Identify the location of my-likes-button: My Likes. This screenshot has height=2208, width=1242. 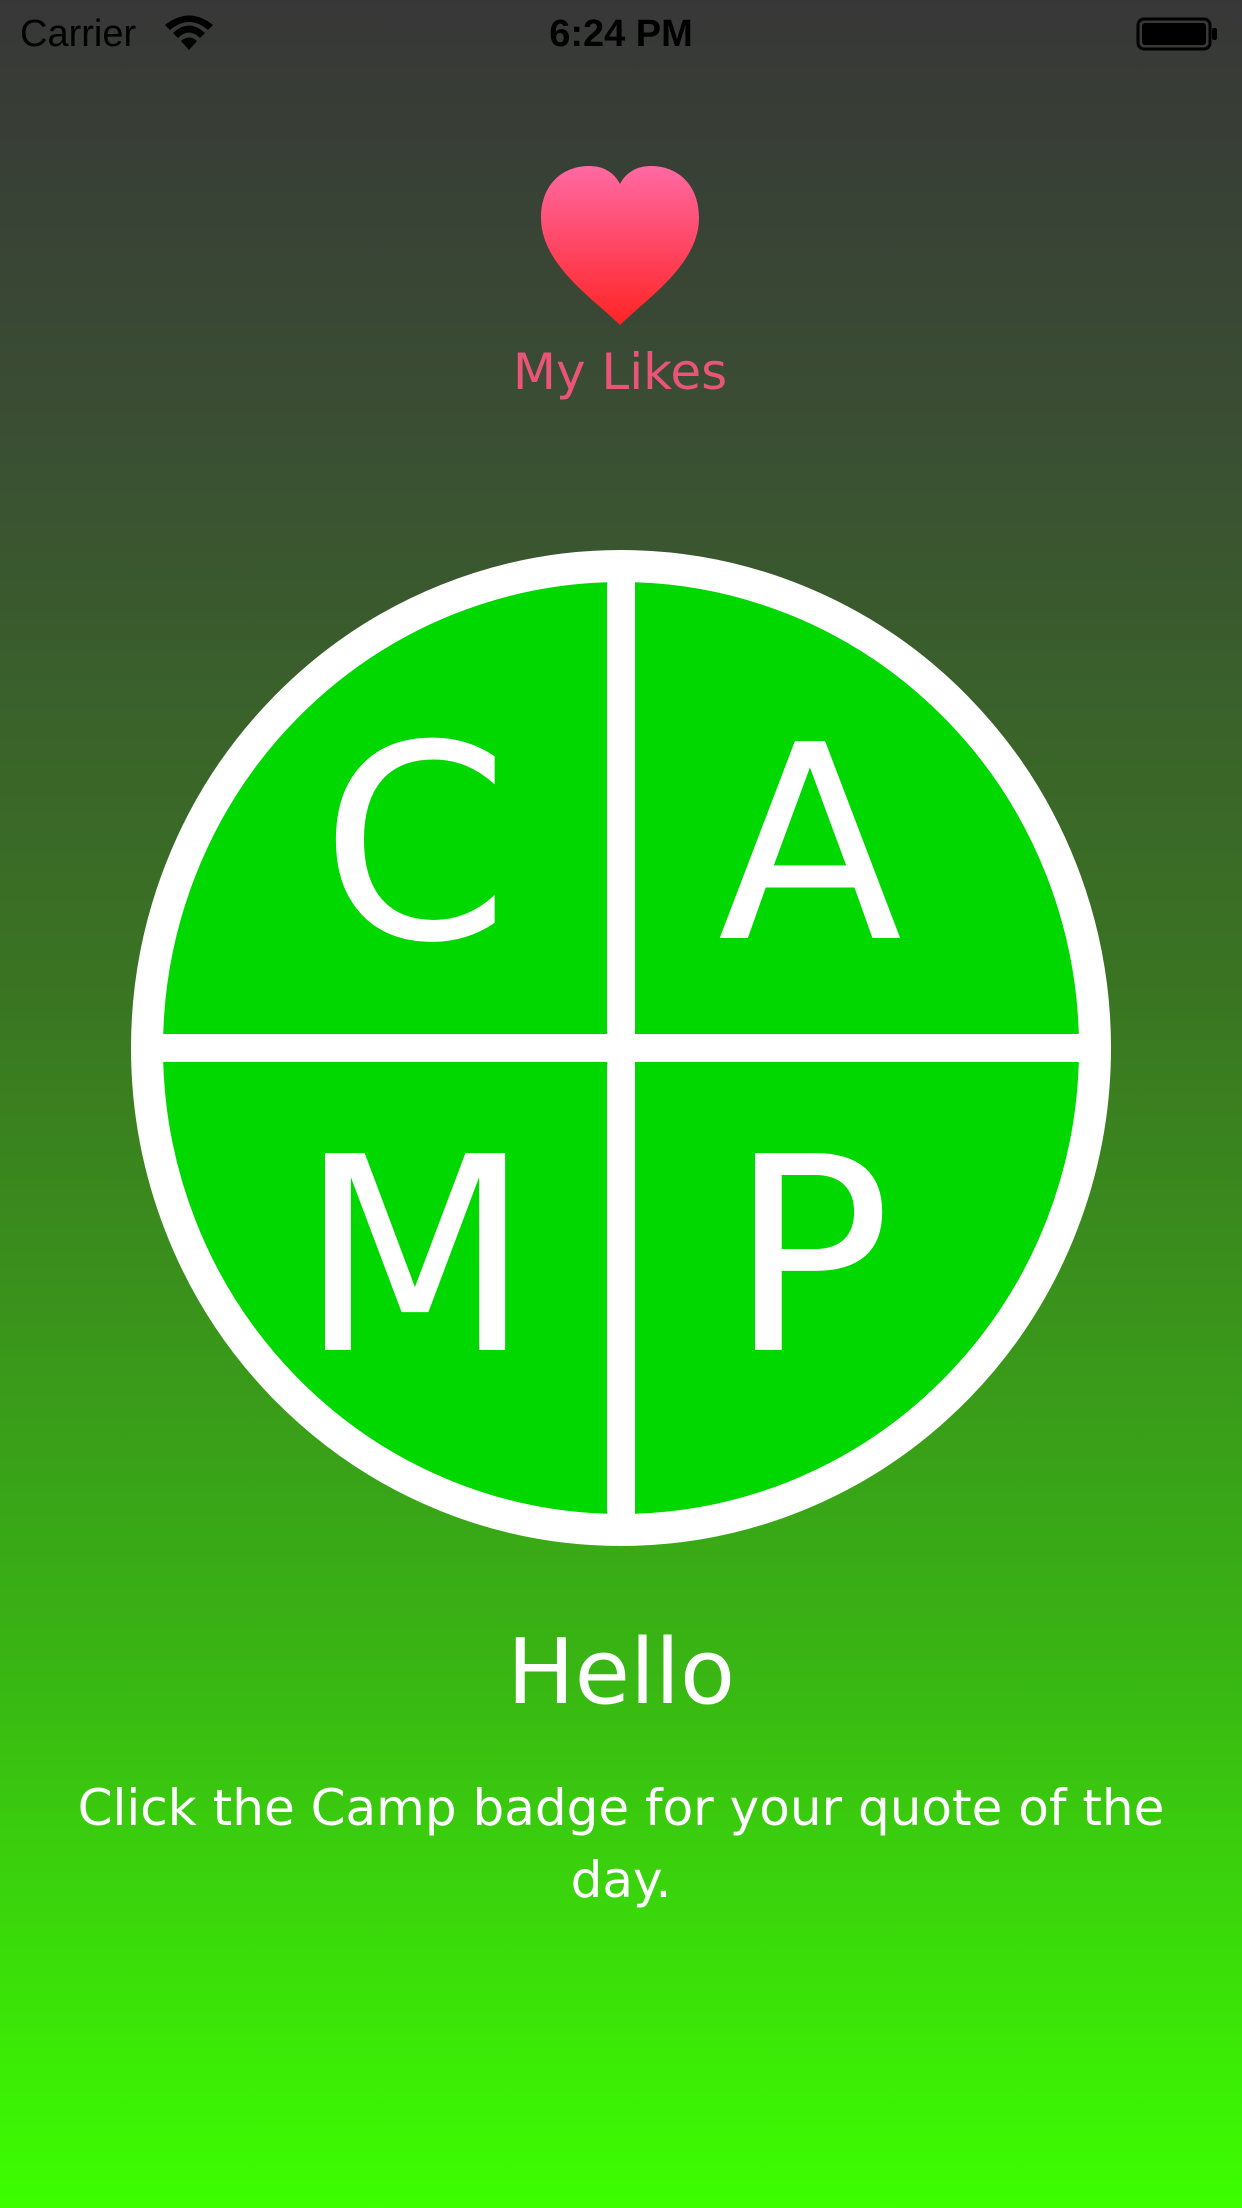
(620, 295).